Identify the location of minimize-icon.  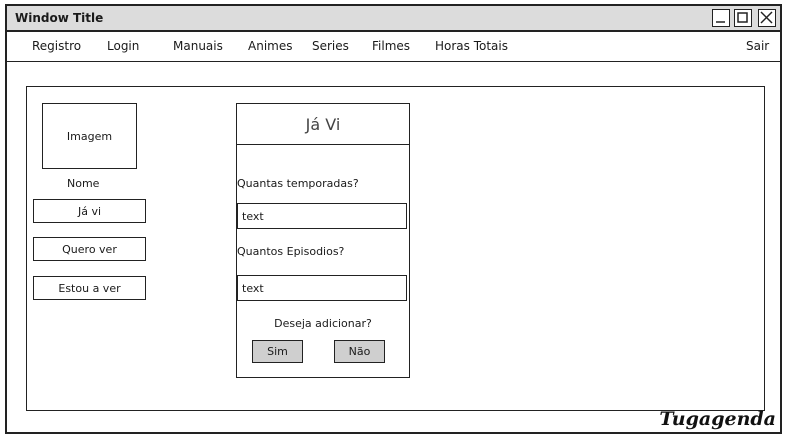
(720, 22).